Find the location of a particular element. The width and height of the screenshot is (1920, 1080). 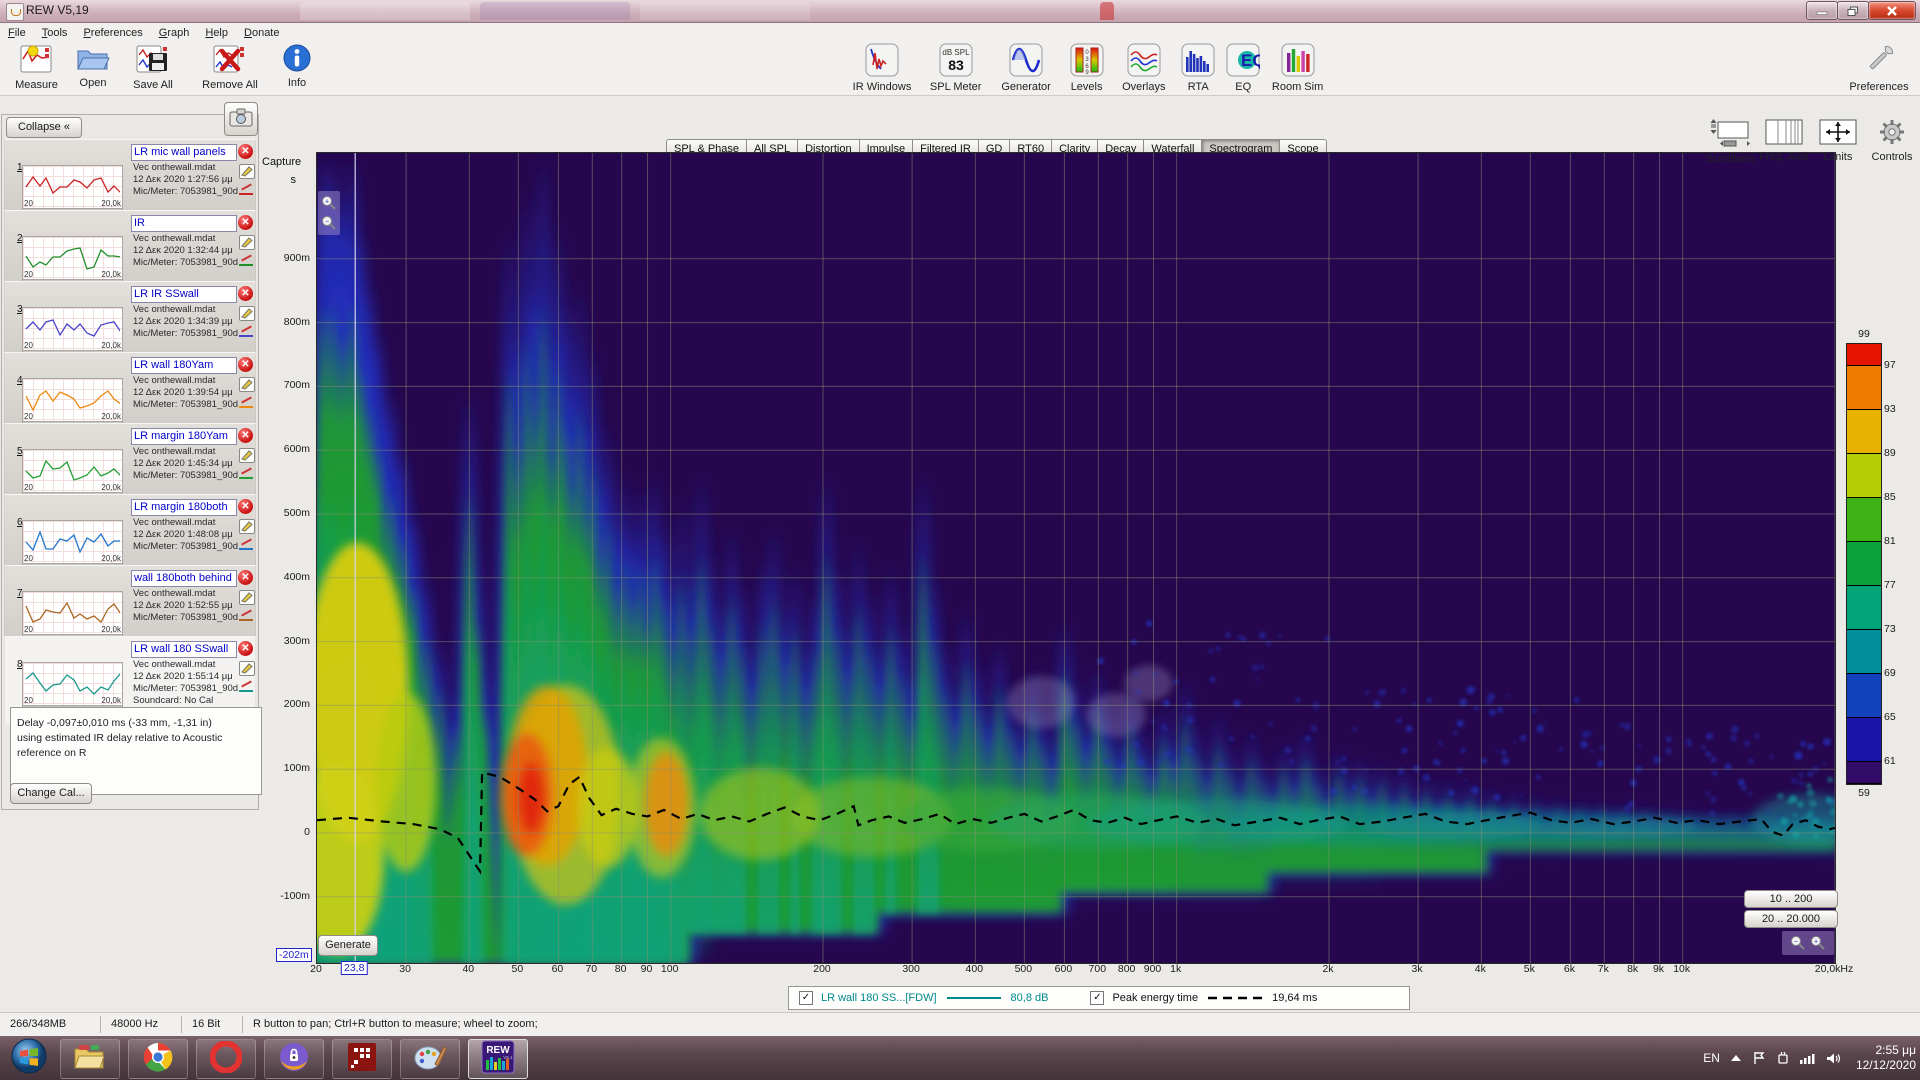

capture-button is located at coordinates (241, 119).